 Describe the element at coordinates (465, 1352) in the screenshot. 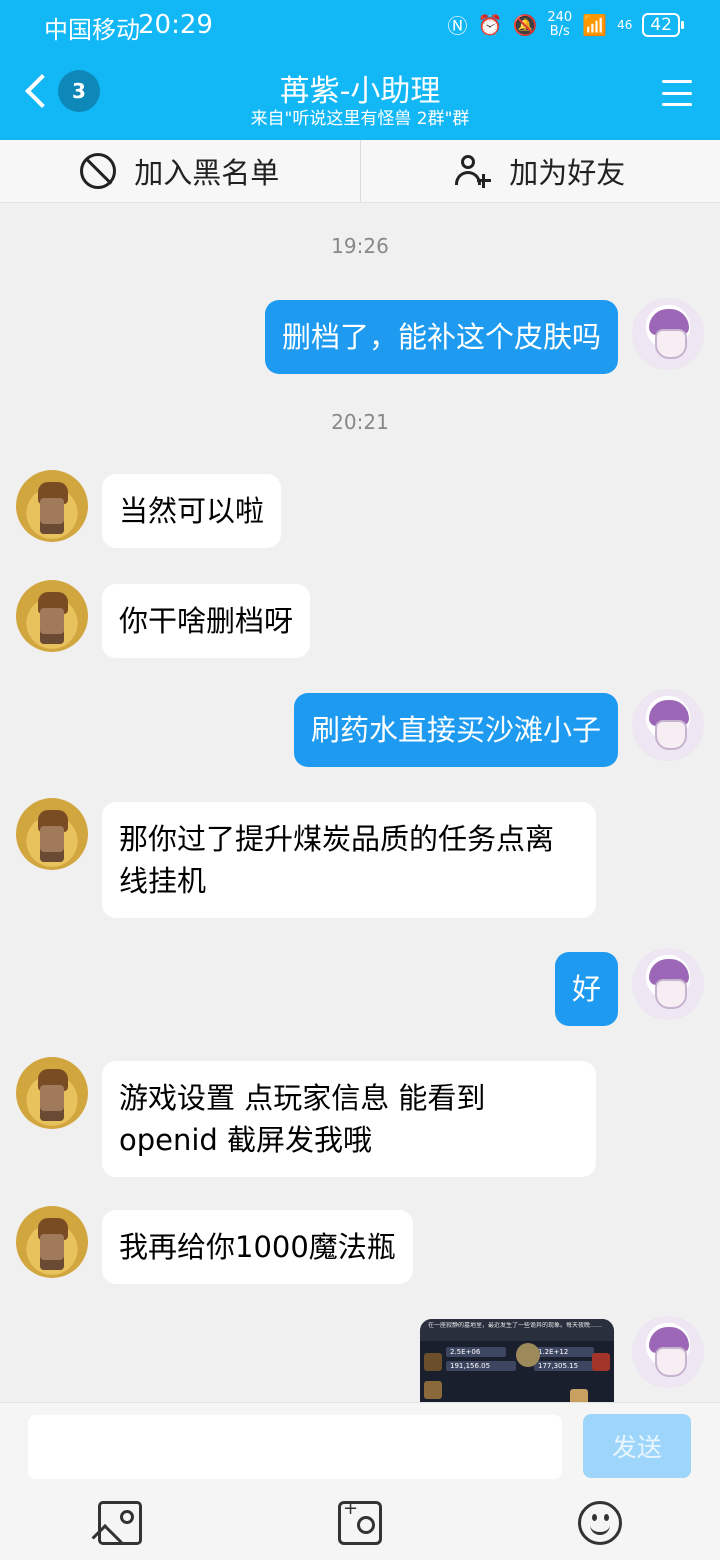

I see `stat-value: 2.5E+06` at that location.